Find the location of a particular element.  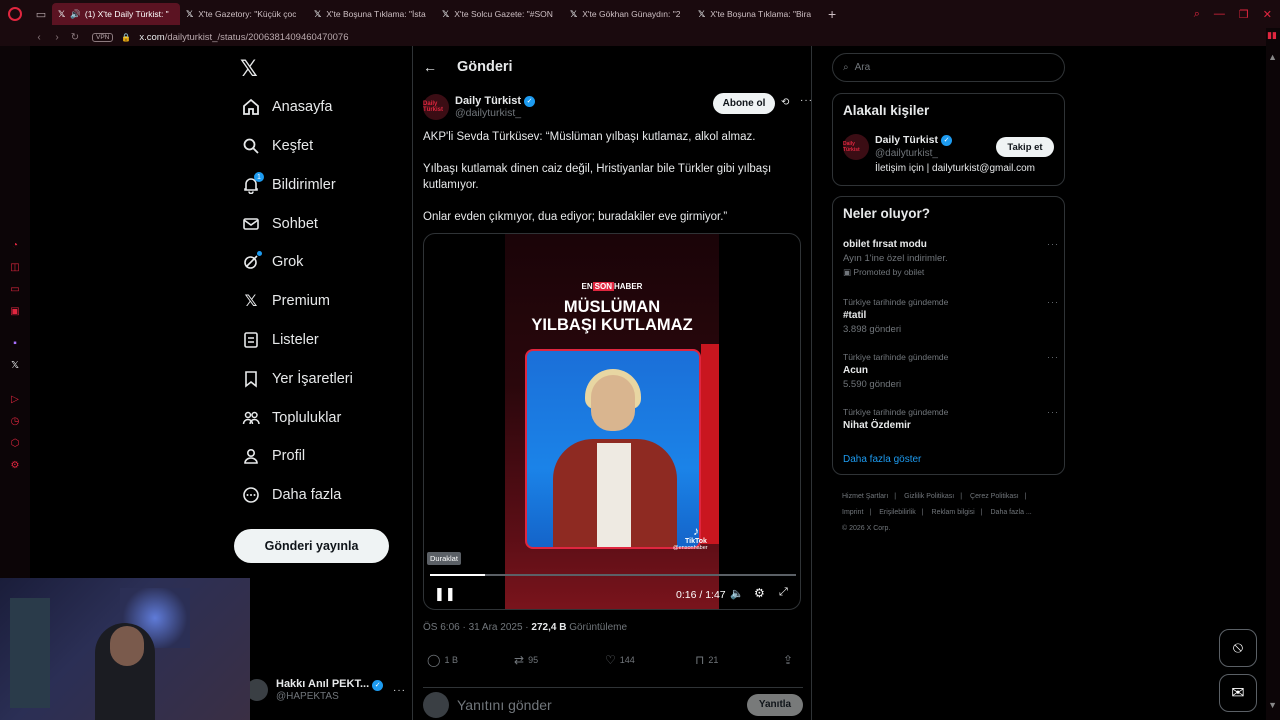

repost-action: ⇄ 95 is located at coordinates (526, 660).